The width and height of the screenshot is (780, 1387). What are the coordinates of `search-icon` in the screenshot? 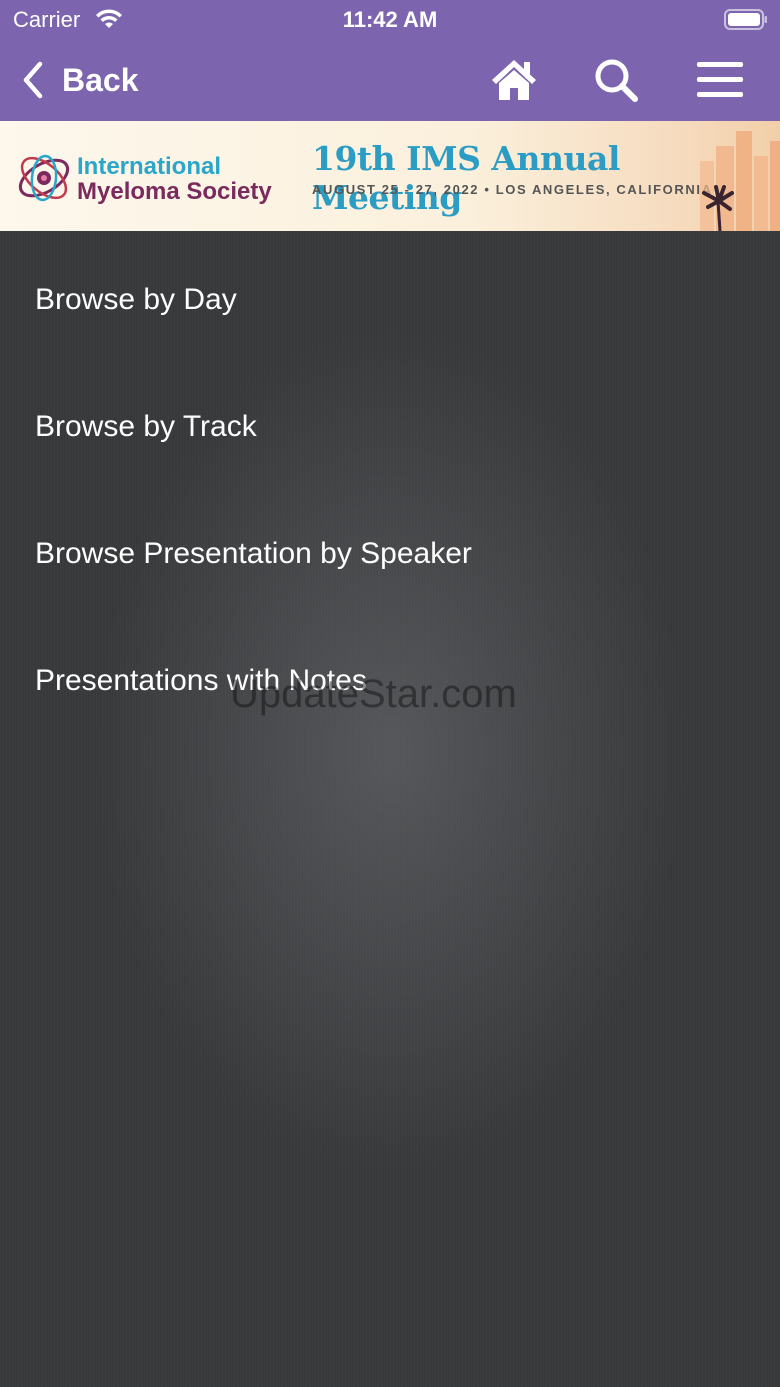 It's located at (616, 80).